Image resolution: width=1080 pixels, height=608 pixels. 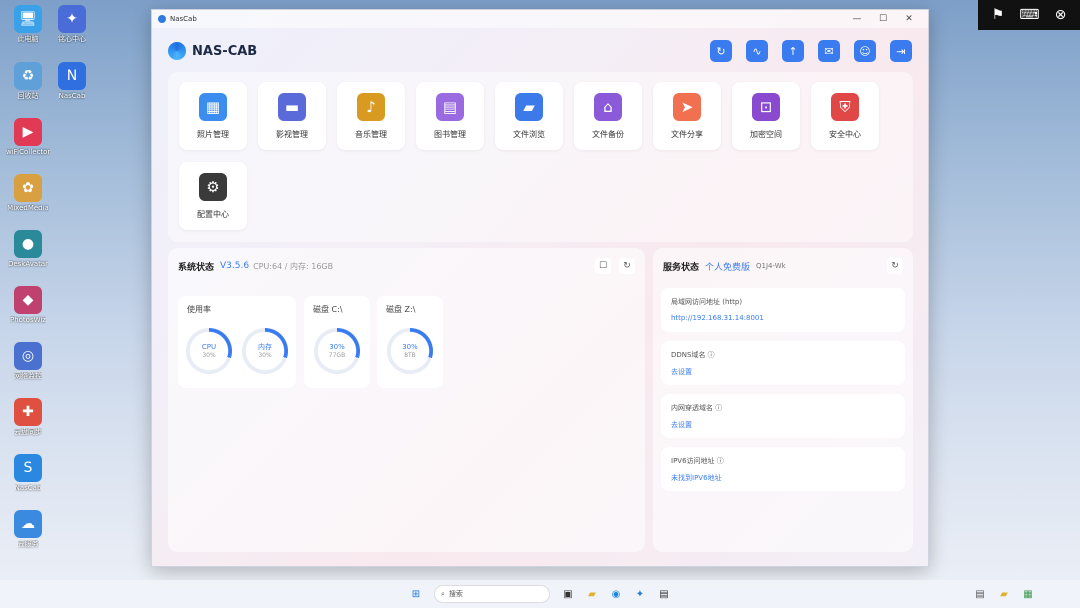 What do you see at coordinates (717, 318) in the screenshot?
I see `service-row-link: http://192.168.31.14:8001` at bounding box center [717, 318].